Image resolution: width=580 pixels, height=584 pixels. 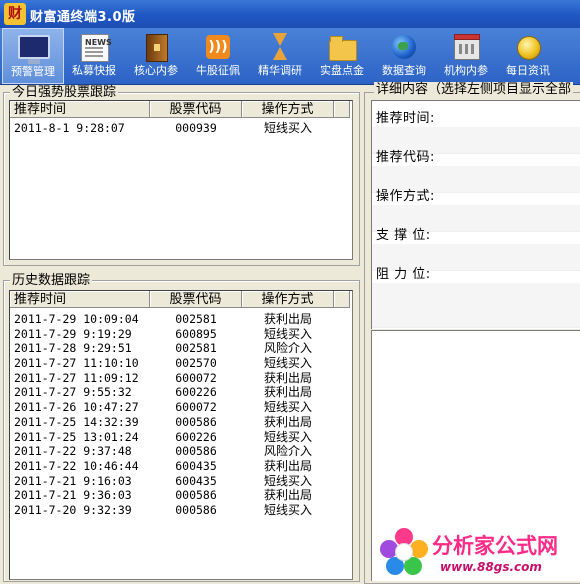 I want to click on detail-row-recommend-code: 推荐代码:, so click(x=476, y=153).